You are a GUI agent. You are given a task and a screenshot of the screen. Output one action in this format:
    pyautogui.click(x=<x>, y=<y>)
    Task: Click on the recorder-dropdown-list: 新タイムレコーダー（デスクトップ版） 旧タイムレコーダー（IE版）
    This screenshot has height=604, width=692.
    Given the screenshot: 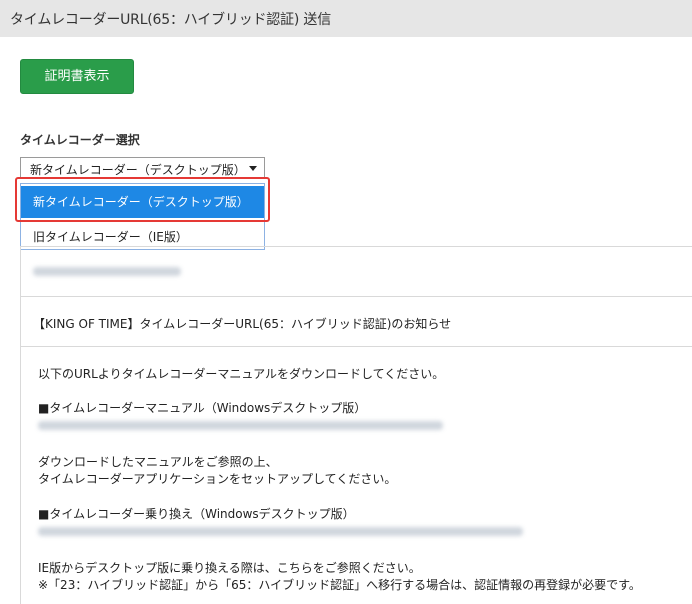 What is the action you would take?
    pyautogui.click(x=142, y=216)
    